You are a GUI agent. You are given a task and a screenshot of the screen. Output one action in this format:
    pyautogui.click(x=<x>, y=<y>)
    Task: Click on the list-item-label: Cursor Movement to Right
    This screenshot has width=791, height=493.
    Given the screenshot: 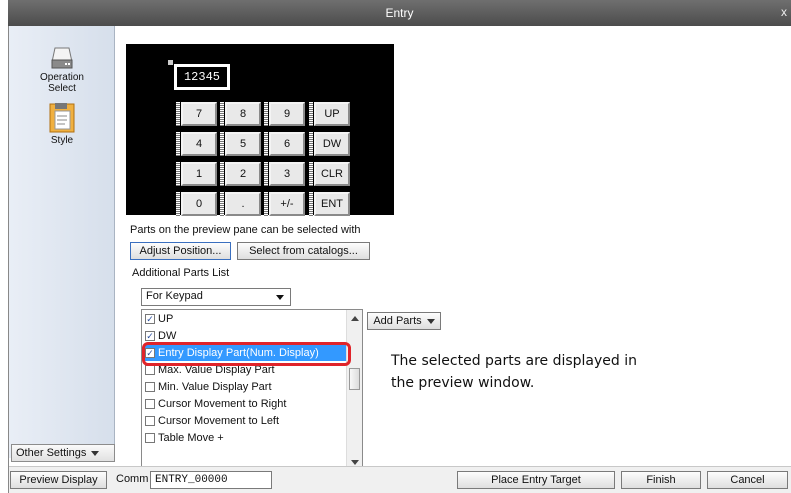 What is the action you would take?
    pyautogui.click(x=222, y=404)
    